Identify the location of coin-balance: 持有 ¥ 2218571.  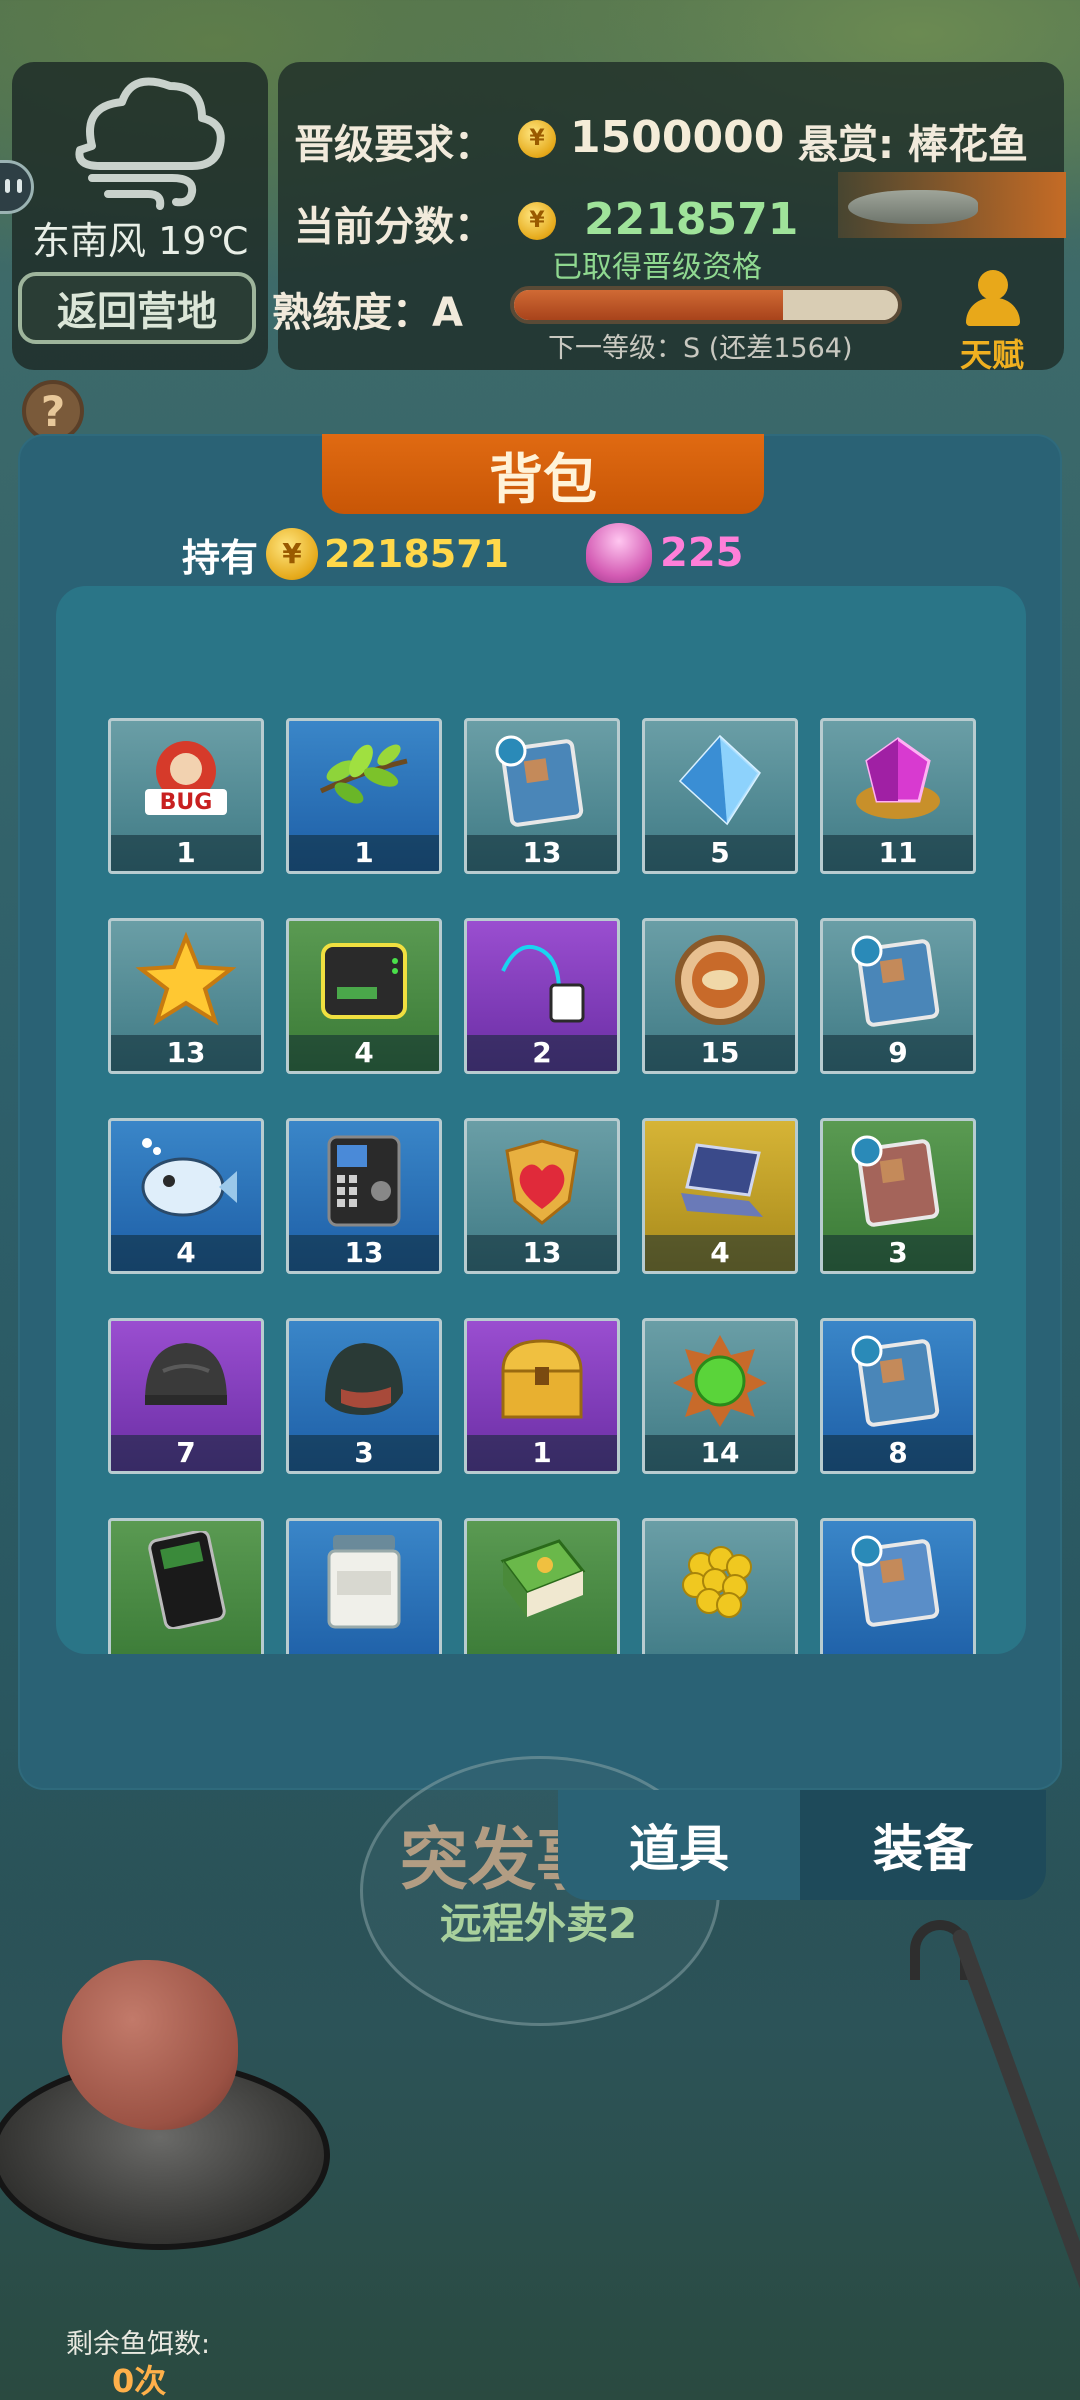
(345, 554).